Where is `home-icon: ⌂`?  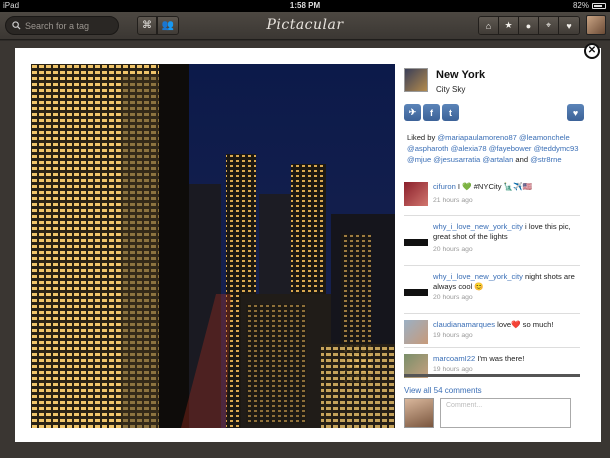
home-icon: ⌂ is located at coordinates (488, 25).